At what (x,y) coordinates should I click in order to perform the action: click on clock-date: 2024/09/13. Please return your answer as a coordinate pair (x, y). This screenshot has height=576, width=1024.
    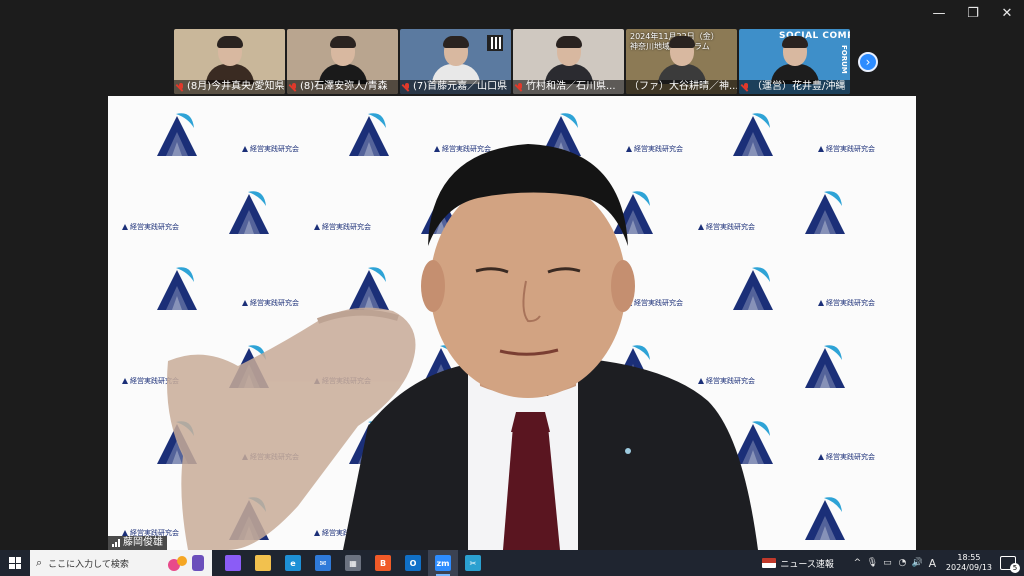
    Looking at the image, I should click on (968, 567).